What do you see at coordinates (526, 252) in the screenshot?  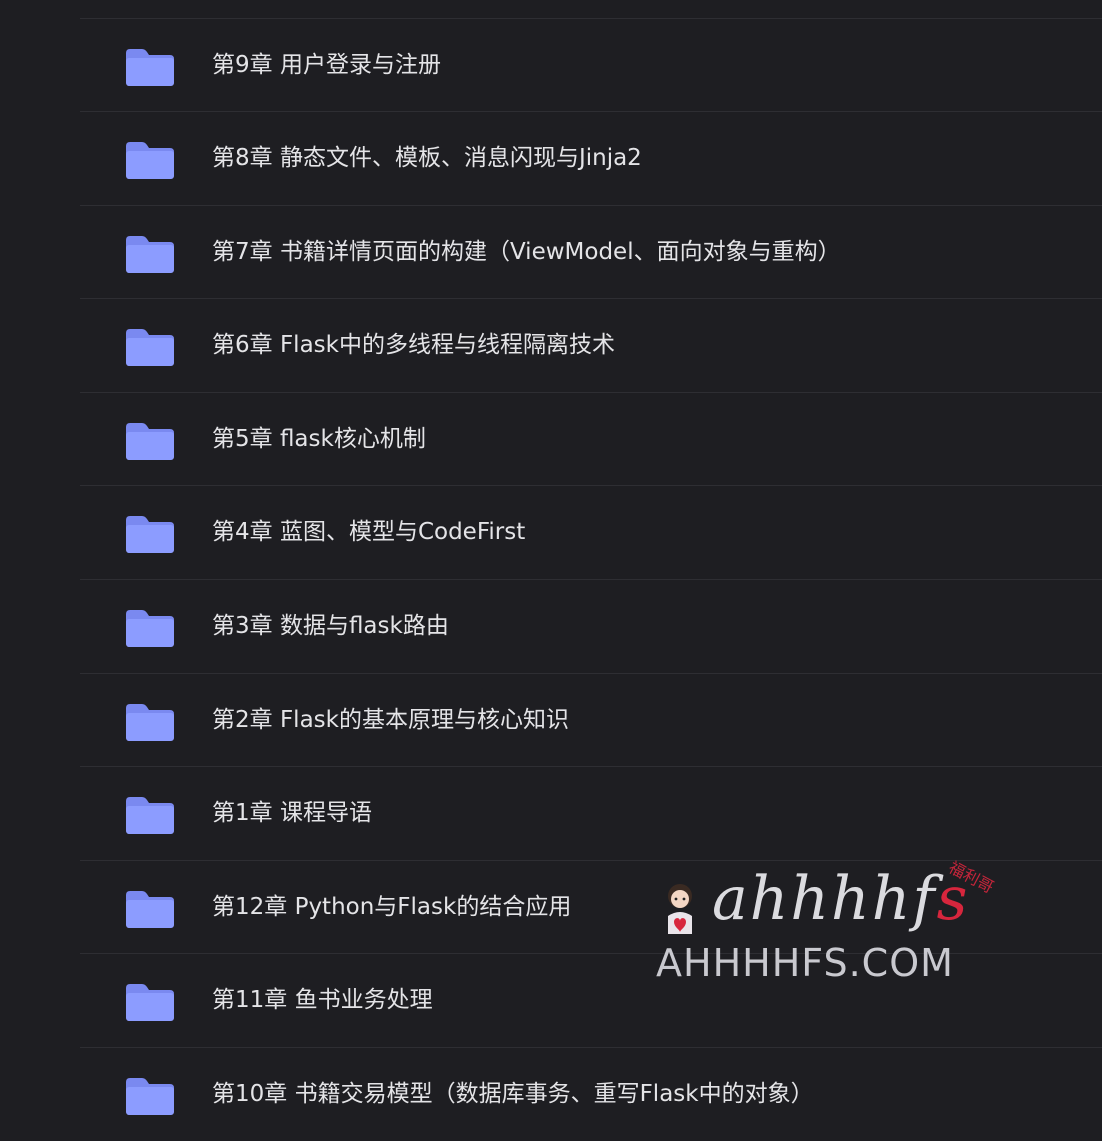 I see `folder-name: 第7章 书籍详情页面的构建（ViewModel、面向对象与重构）` at bounding box center [526, 252].